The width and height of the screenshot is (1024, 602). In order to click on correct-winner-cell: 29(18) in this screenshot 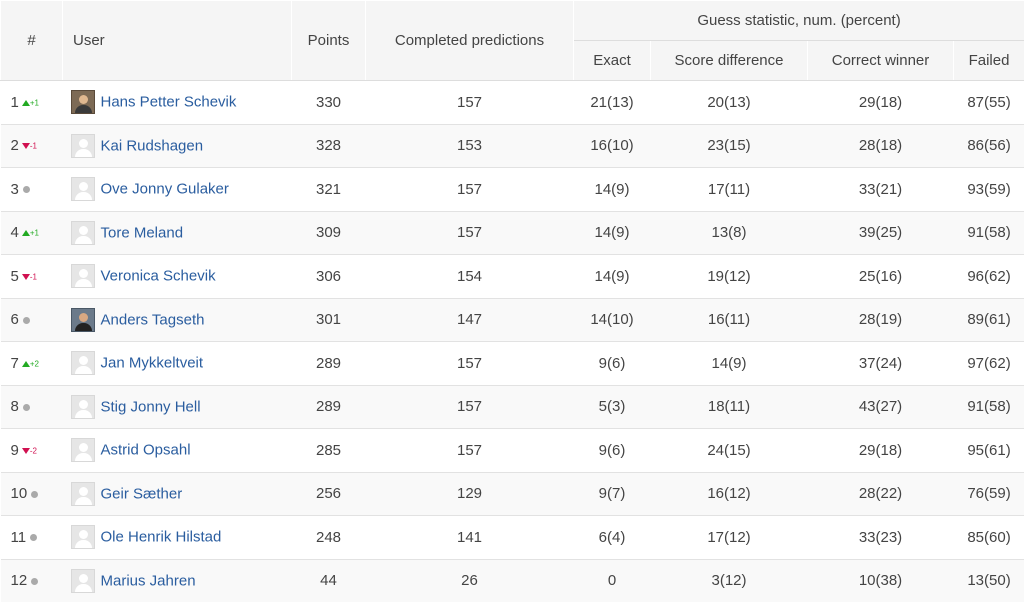, I will do `click(881, 103)`.